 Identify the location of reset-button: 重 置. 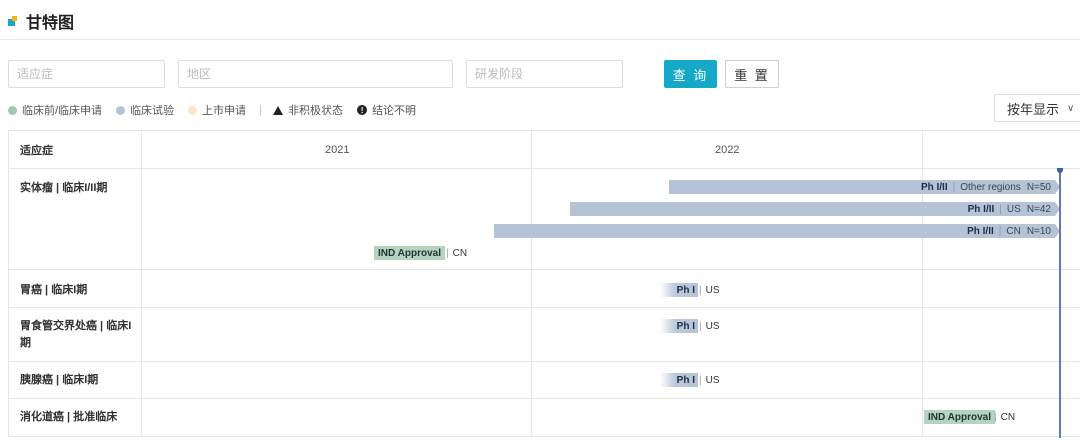
(752, 74).